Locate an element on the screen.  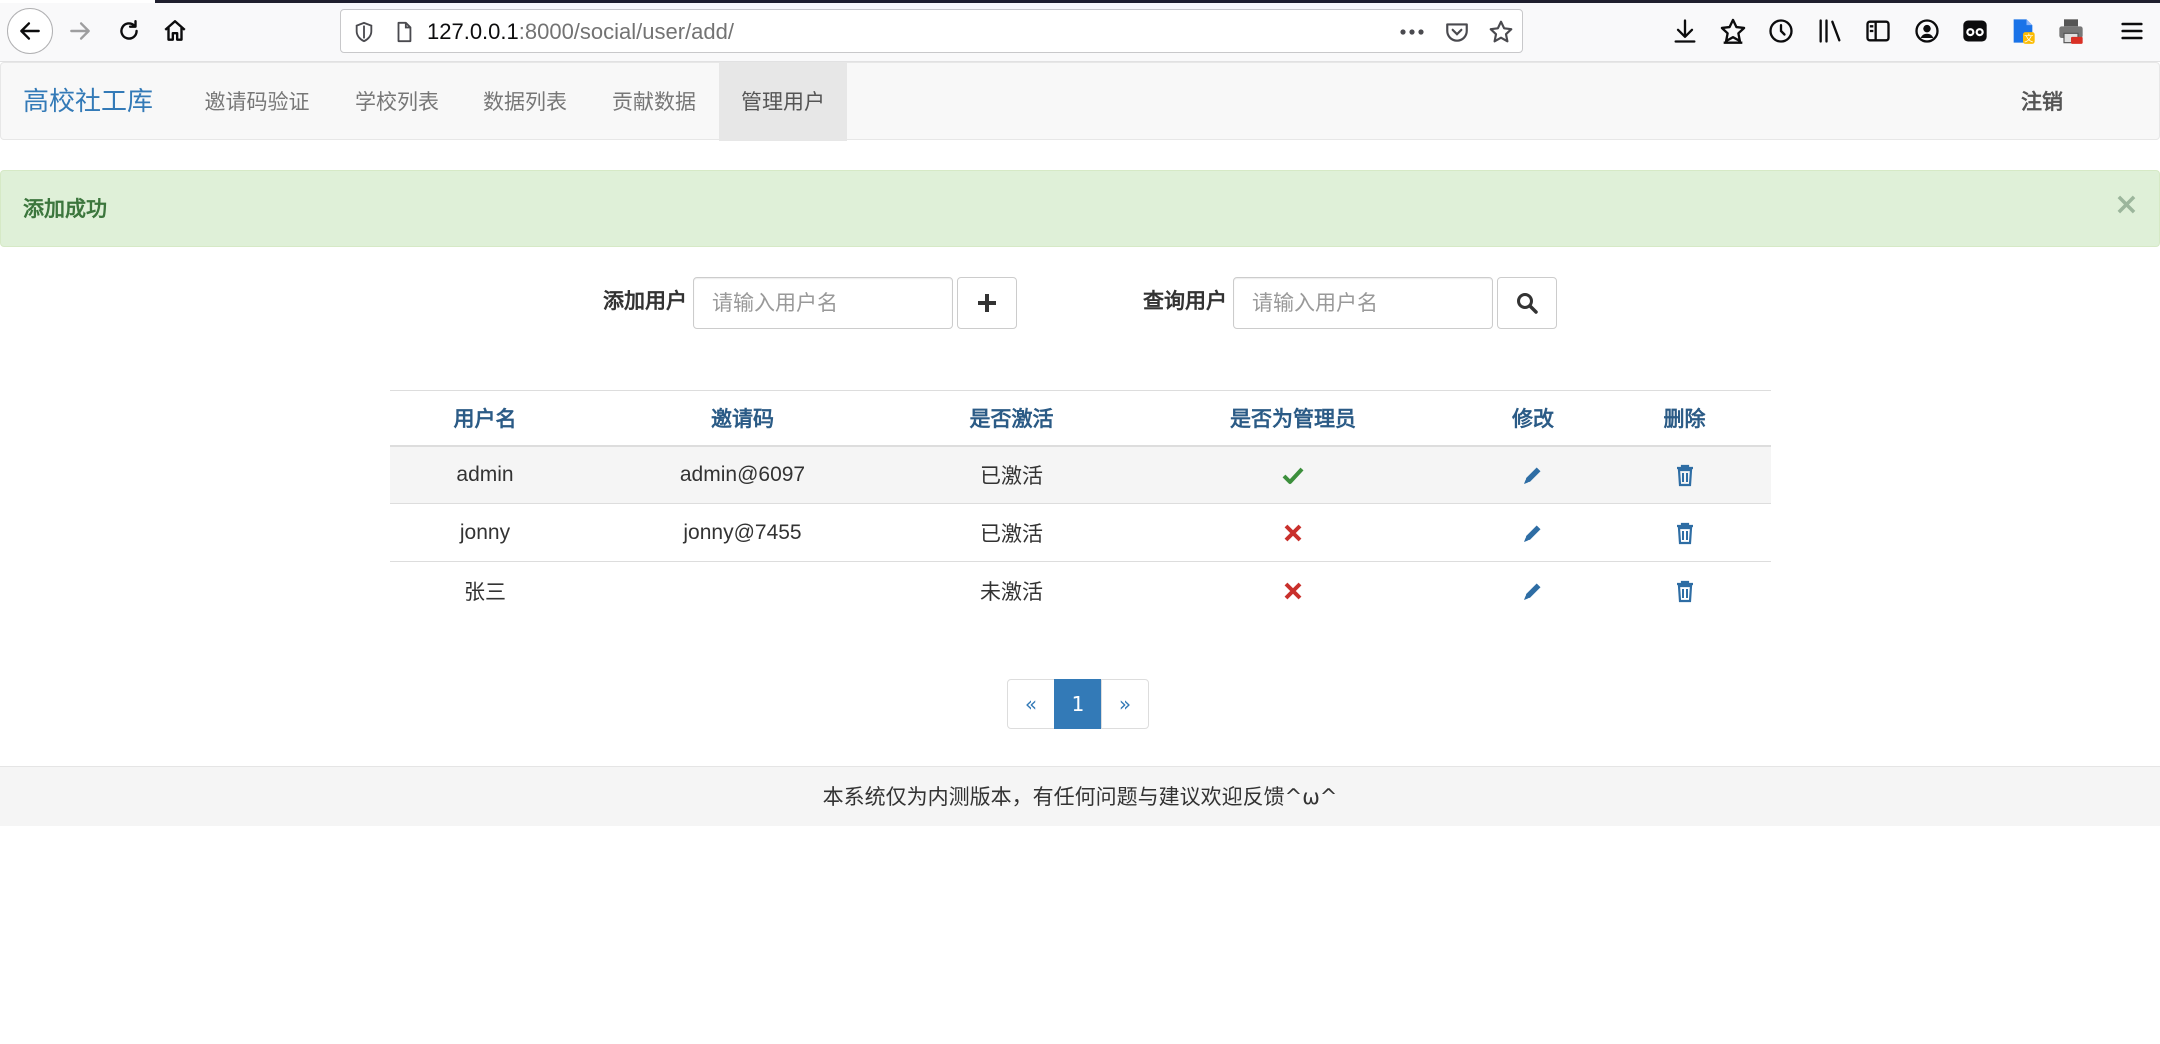
print-pdf-icon is located at coordinates (2071, 31).